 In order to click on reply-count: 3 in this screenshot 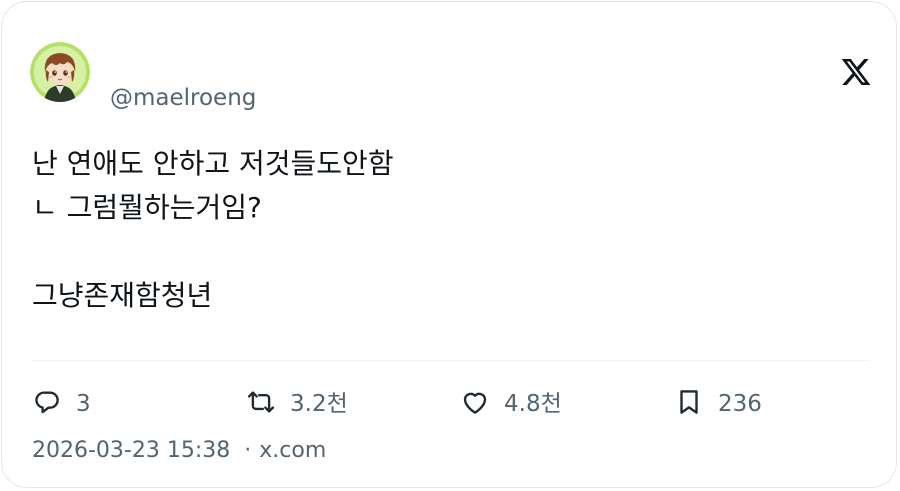, I will do `click(83, 404)`.